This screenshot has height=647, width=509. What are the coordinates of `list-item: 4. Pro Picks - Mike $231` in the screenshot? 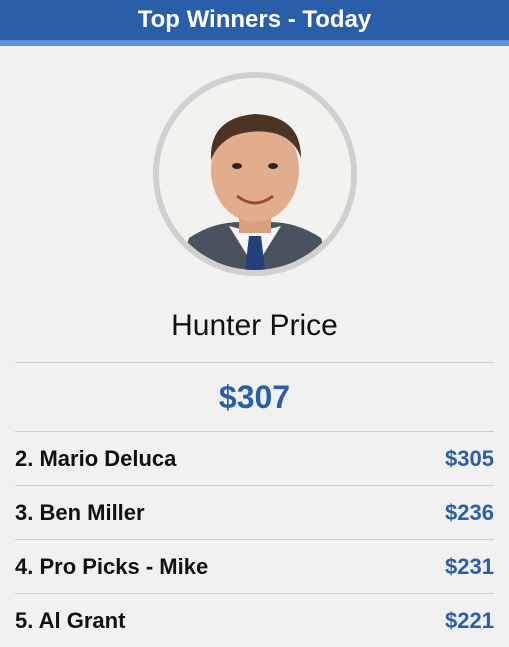 It's located at (254, 566).